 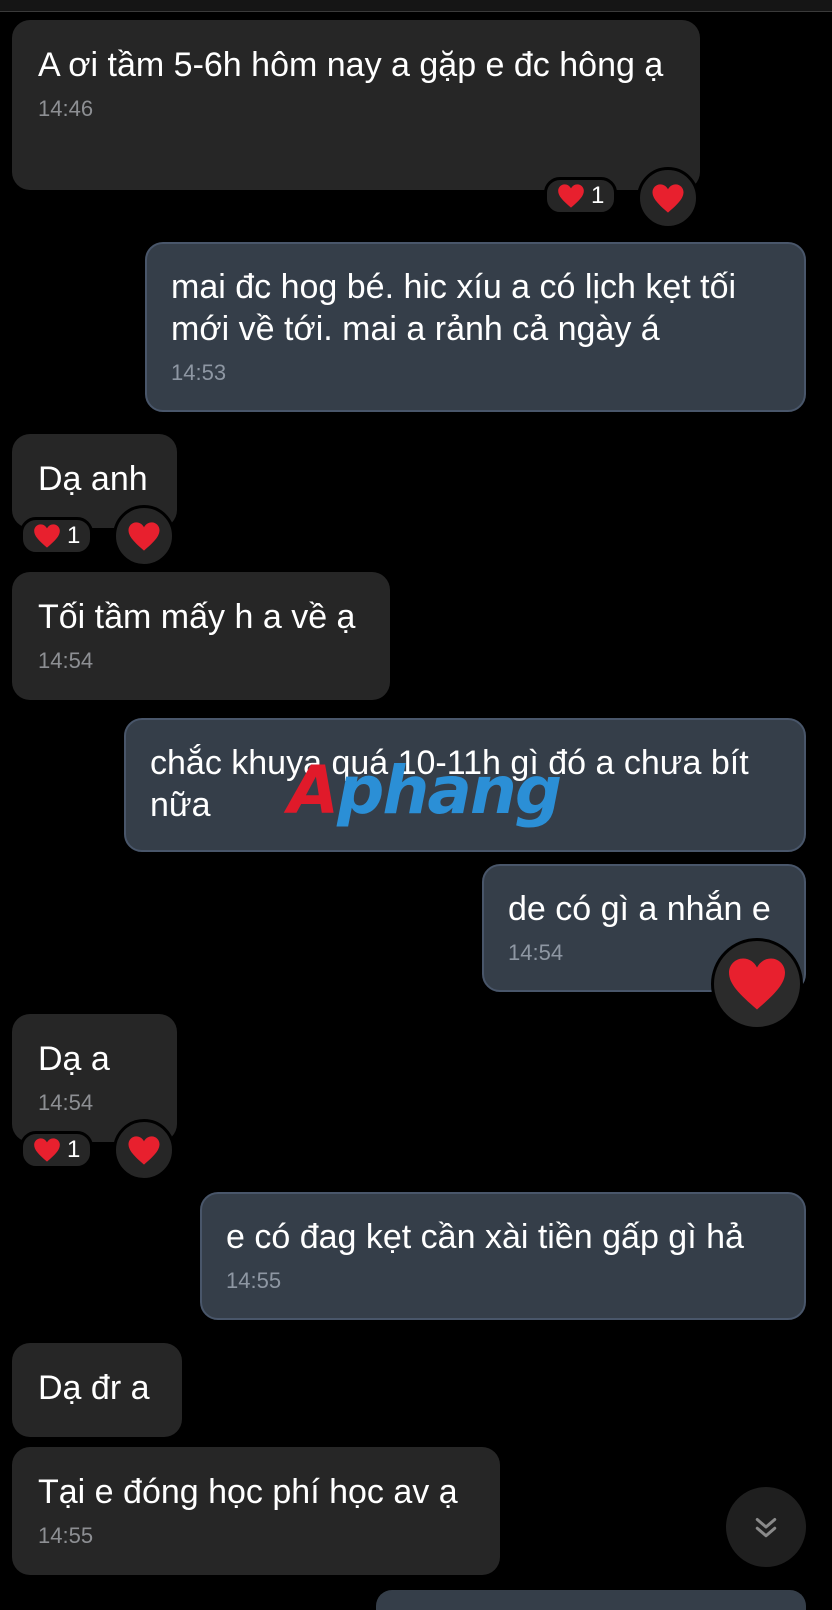 What do you see at coordinates (66, 108) in the screenshot?
I see `message-timestamp: 14:46` at bounding box center [66, 108].